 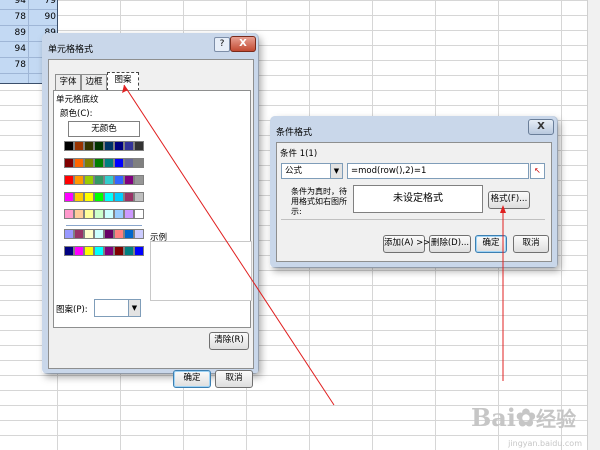 I want to click on watermark-text: 经验, so click(x=556, y=419).